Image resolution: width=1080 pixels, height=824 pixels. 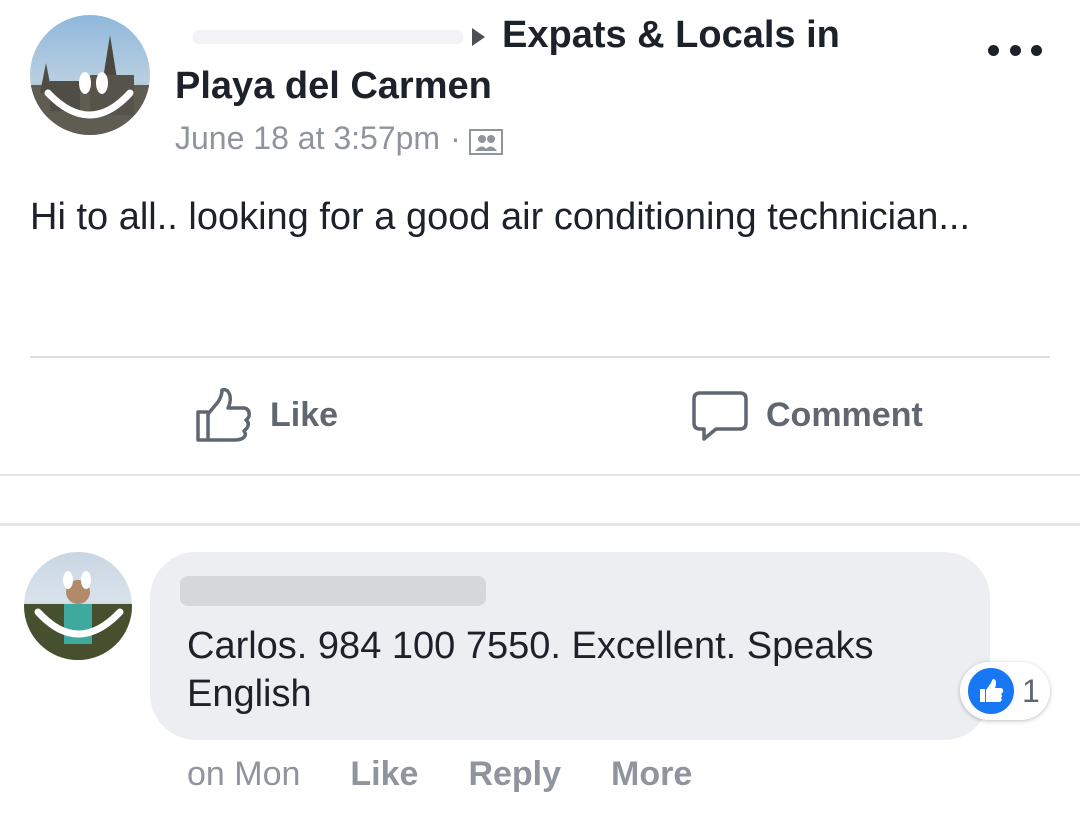 I want to click on post-author-avatar, so click(x=90, y=75).